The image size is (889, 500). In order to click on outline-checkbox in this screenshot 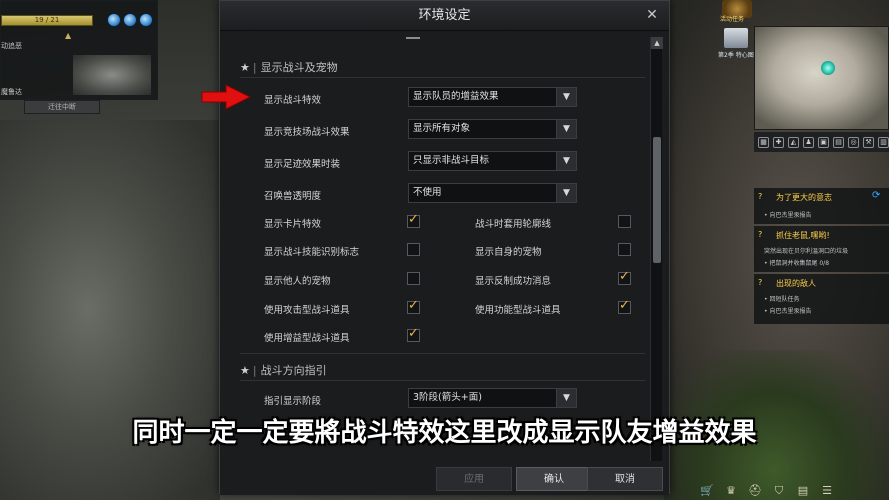, I will do `click(624, 221)`.